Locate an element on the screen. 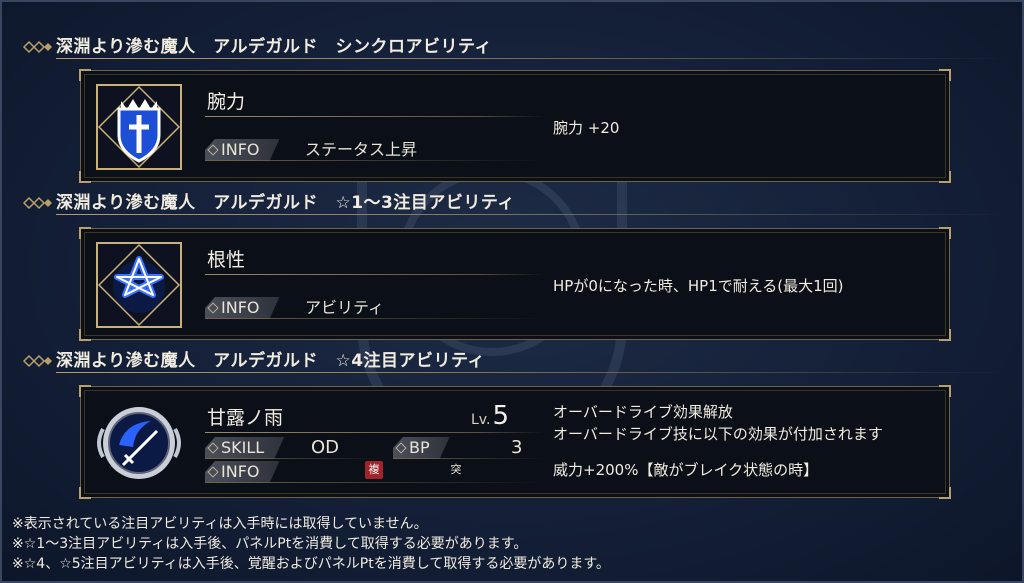  level-label: Lv. is located at coordinates (481, 420).